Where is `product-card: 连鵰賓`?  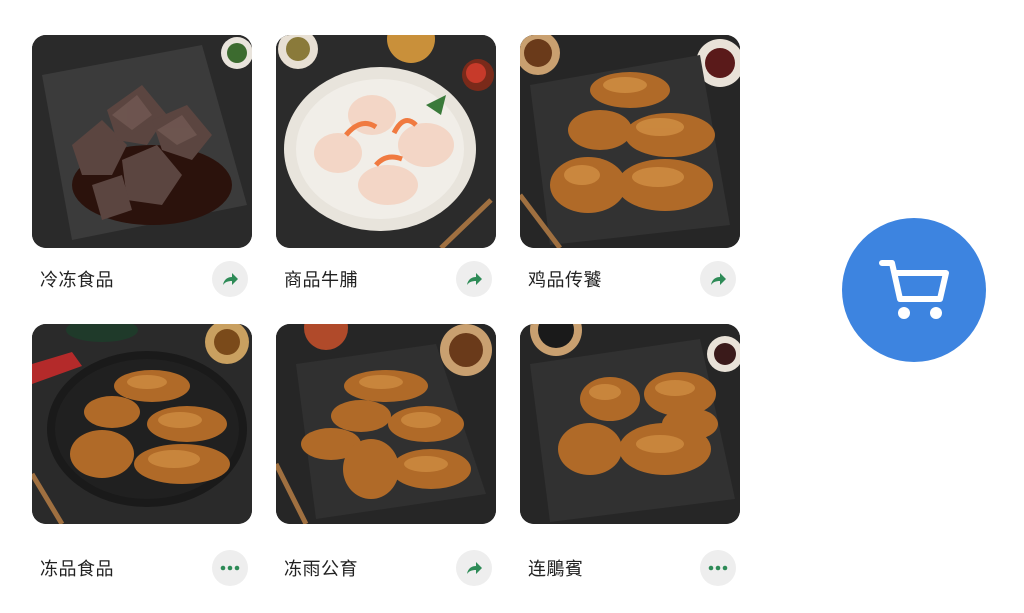 product-card: 连鵰賓 is located at coordinates (630, 468).